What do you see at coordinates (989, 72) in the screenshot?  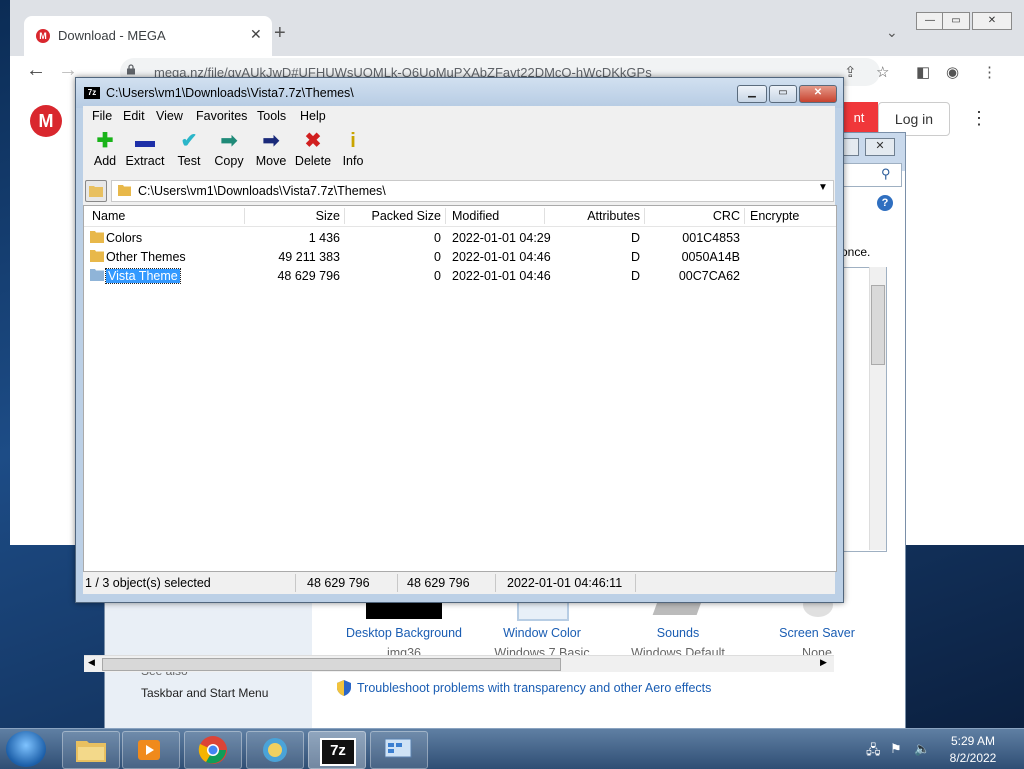 I see `chrome-menu-icon: ⋮` at bounding box center [989, 72].